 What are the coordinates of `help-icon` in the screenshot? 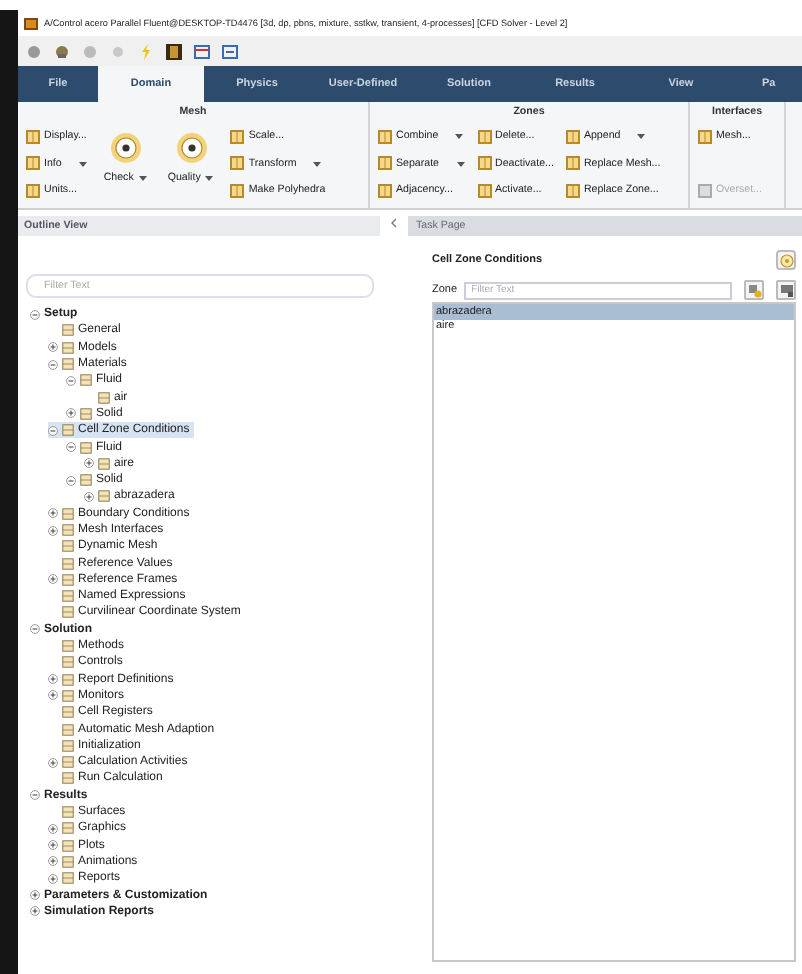 It's located at (786, 260).